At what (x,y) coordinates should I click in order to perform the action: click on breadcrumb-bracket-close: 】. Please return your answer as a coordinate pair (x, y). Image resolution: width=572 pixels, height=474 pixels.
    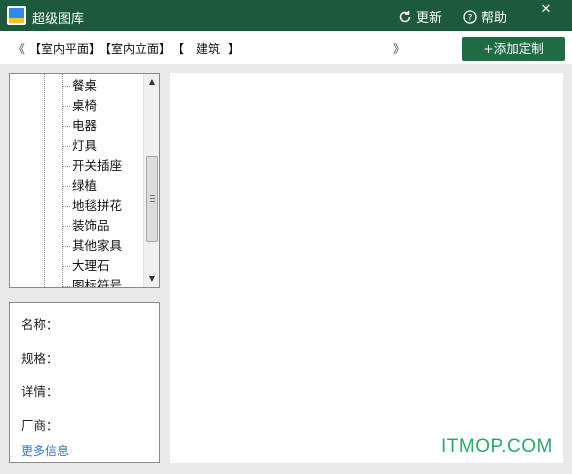
    Looking at the image, I should click on (234, 49).